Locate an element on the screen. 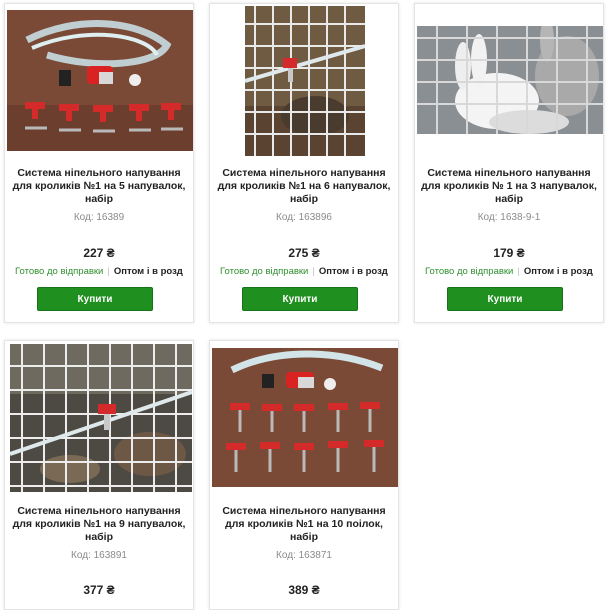 Image resolution: width=615 pixels, height=610 pixels. product-price: 227 ₴ is located at coordinates (99, 253).